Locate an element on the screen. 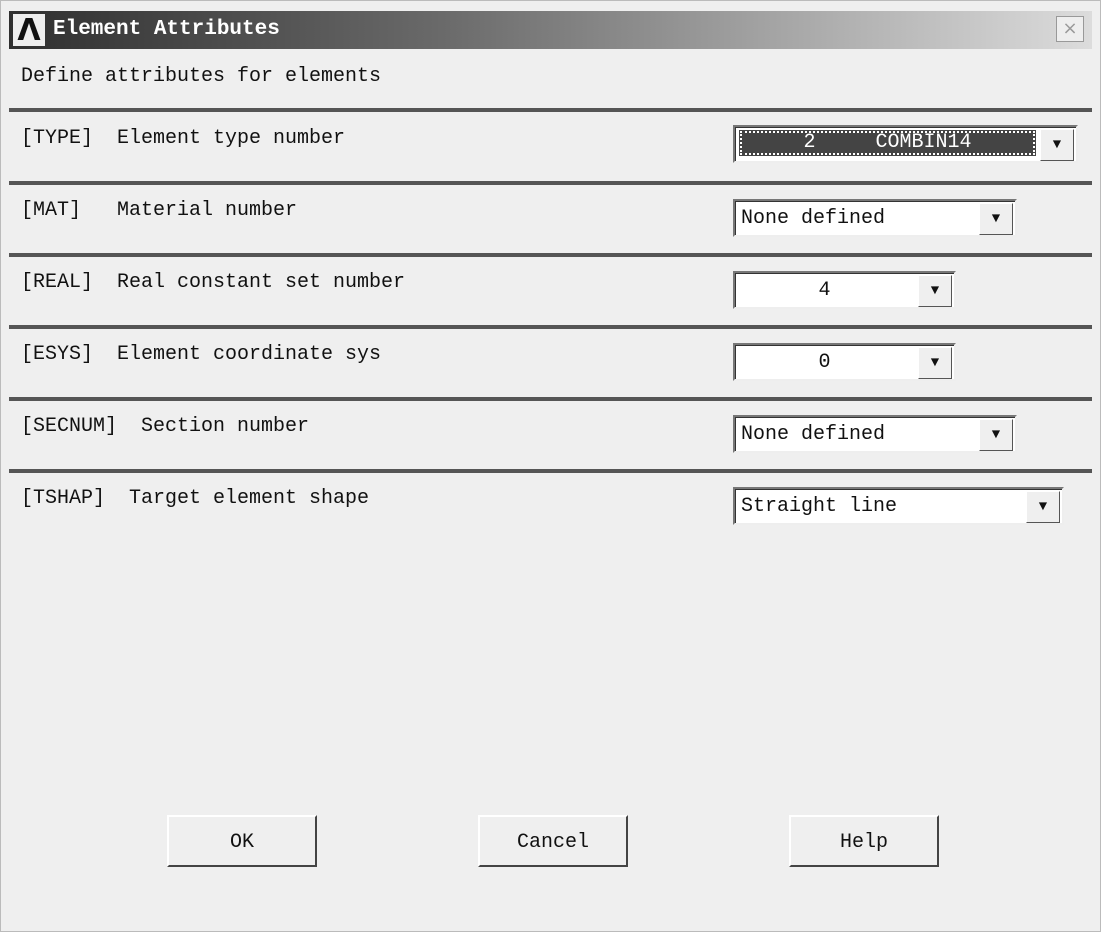  window-title: Element Attributes is located at coordinates (166, 29).